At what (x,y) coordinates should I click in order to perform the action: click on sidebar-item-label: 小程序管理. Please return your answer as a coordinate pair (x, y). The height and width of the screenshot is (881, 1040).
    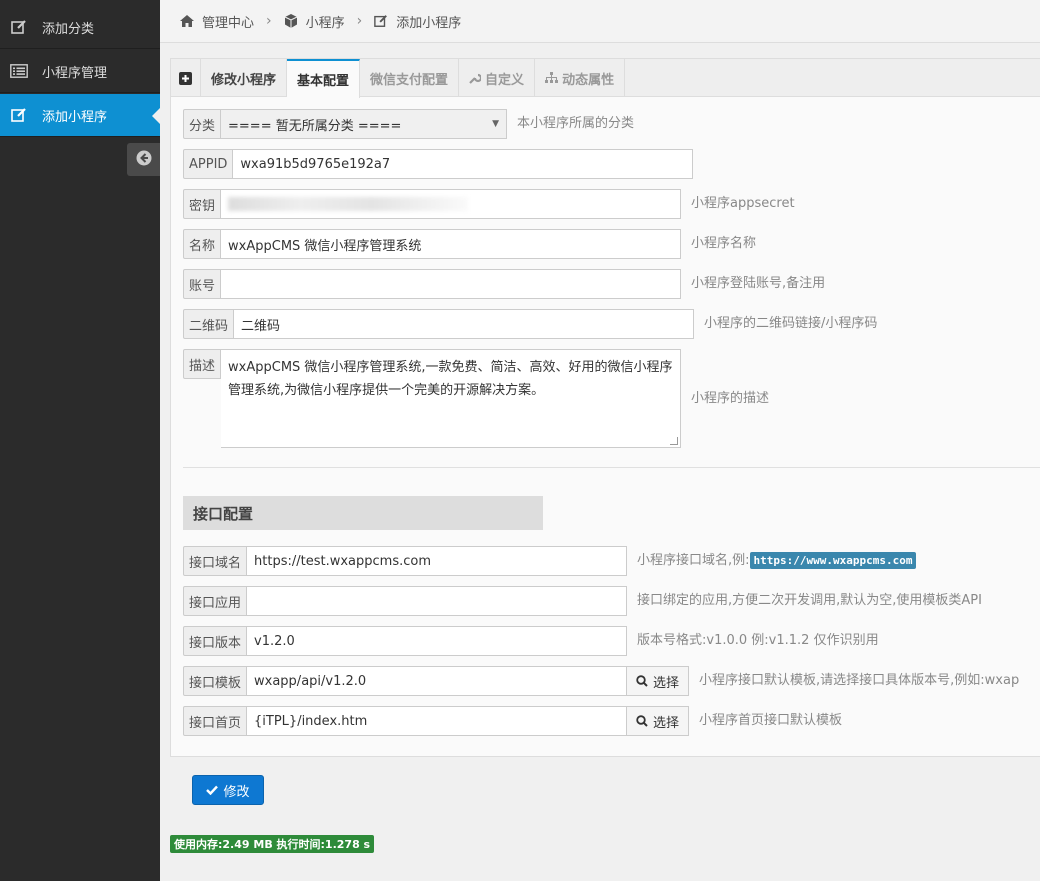
    Looking at the image, I should click on (75, 73).